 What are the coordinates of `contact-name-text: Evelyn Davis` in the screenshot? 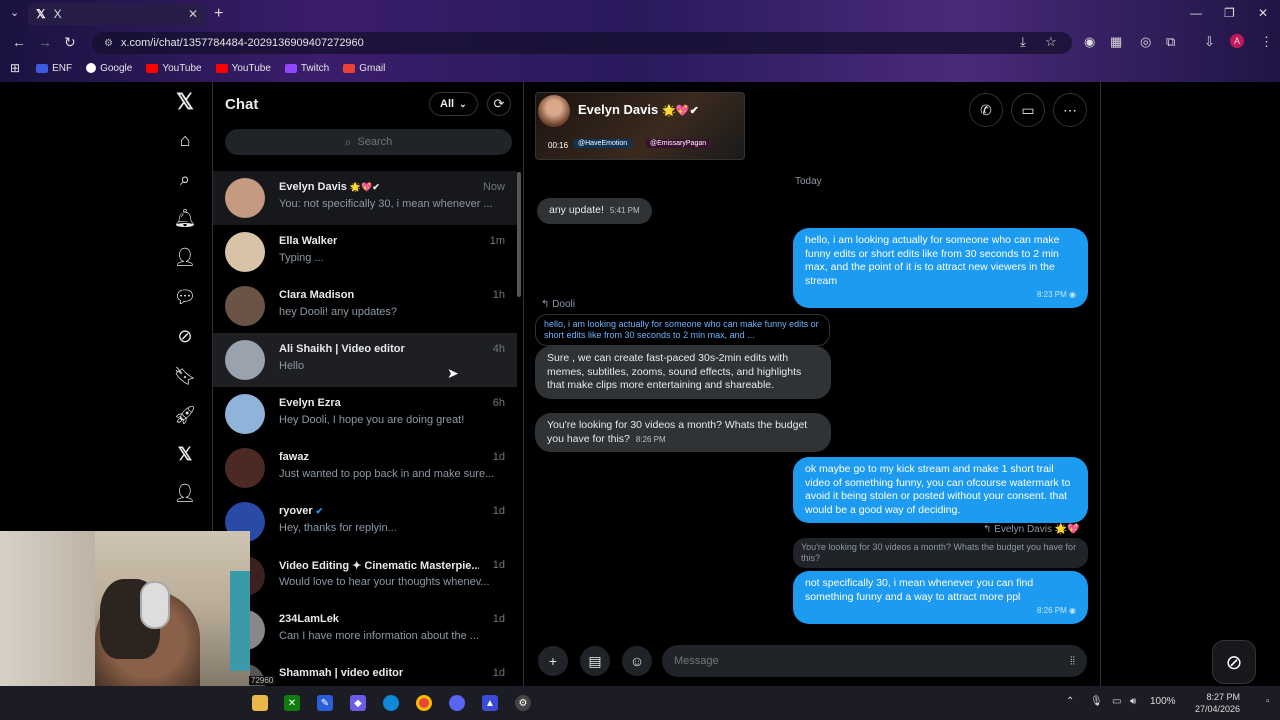 It's located at (618, 109).